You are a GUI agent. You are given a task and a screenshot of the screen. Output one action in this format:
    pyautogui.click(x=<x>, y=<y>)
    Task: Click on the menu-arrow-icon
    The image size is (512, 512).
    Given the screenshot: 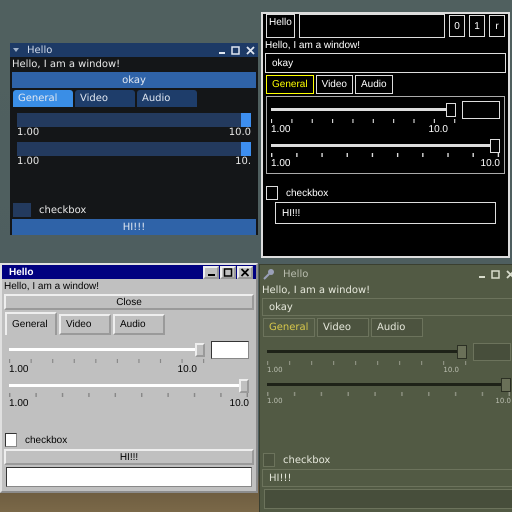 What is the action you would take?
    pyautogui.click(x=16, y=50)
    